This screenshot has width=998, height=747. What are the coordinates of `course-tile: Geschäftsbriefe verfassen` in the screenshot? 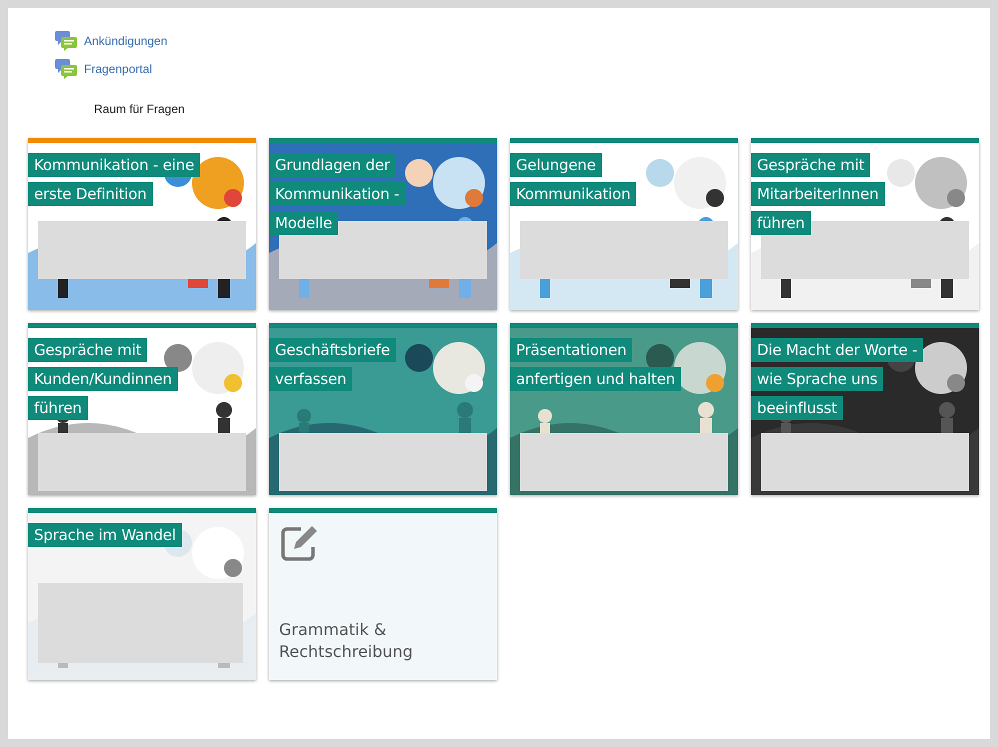 It's located at (383, 409).